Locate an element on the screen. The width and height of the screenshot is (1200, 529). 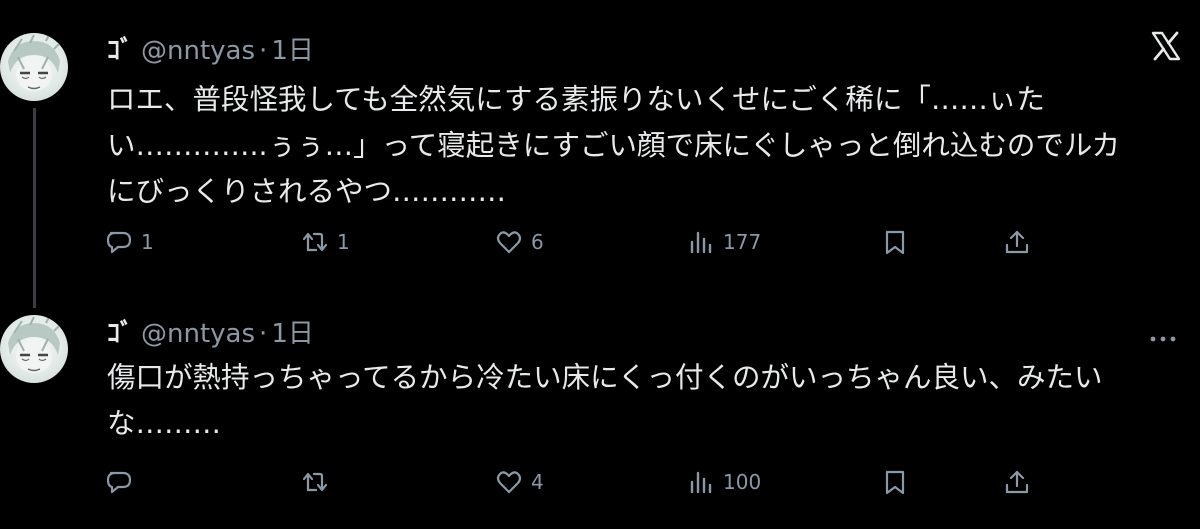
retweet-button is located at coordinates (319, 482).